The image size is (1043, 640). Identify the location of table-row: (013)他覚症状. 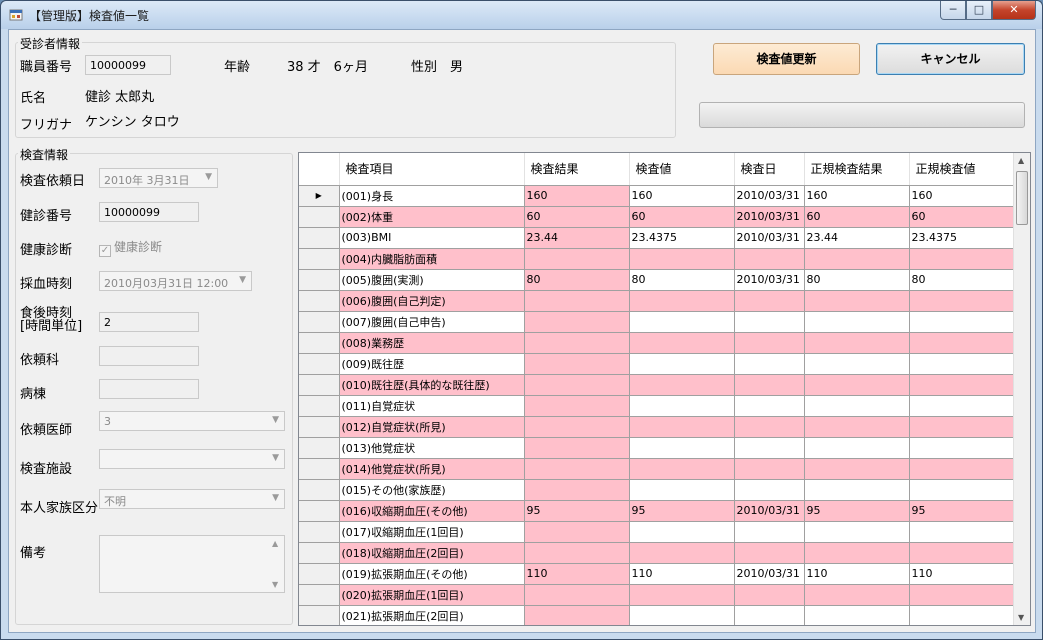
(657, 448).